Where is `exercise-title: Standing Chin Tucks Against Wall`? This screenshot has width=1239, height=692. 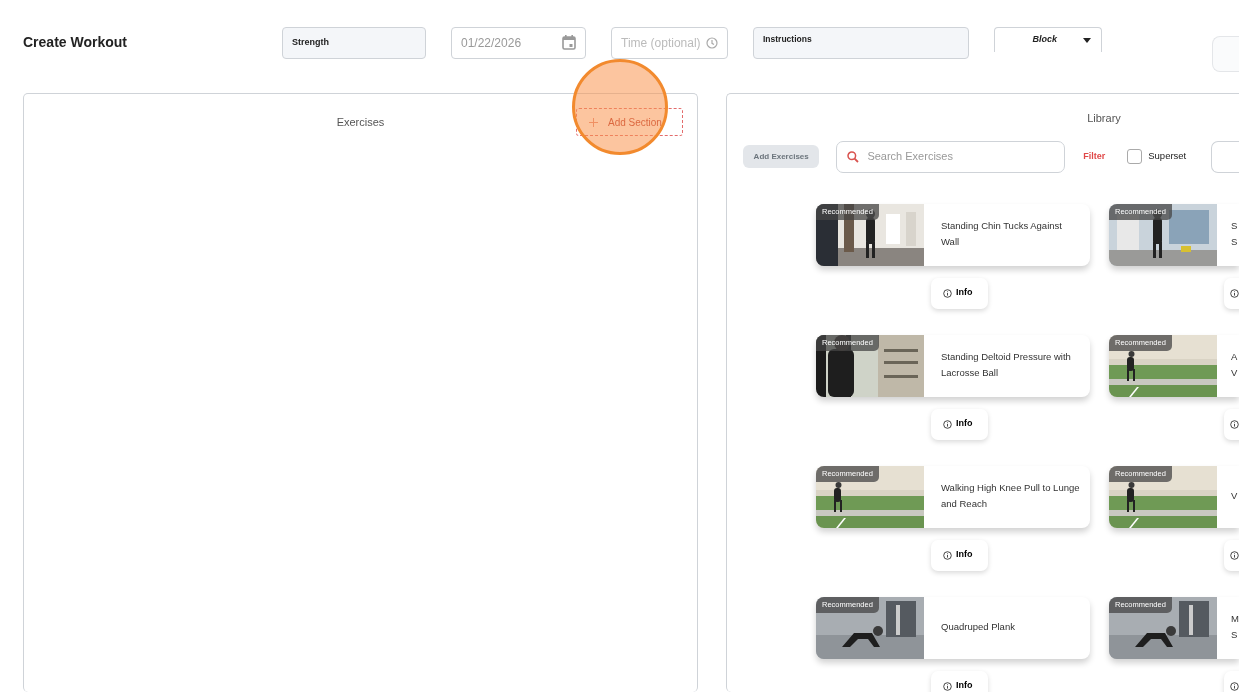 exercise-title: Standing Chin Tucks Against Wall is located at coordinates (1001, 233).